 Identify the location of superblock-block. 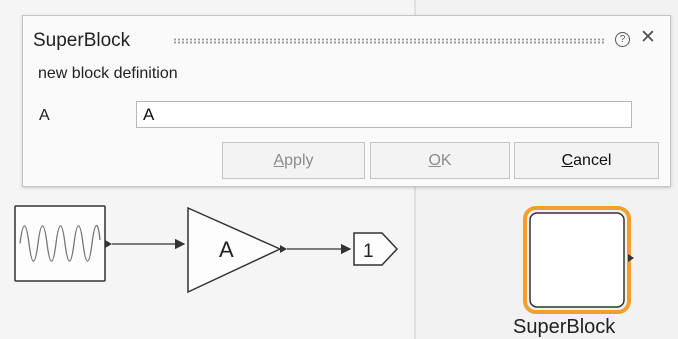
(577, 260).